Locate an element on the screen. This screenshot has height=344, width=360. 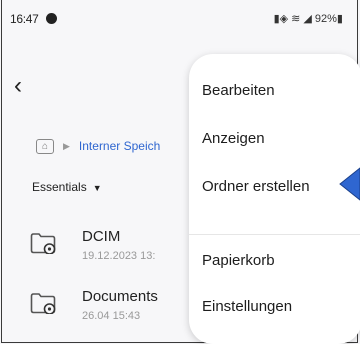
back-arrow-icon: ‹ is located at coordinates (18, 86).